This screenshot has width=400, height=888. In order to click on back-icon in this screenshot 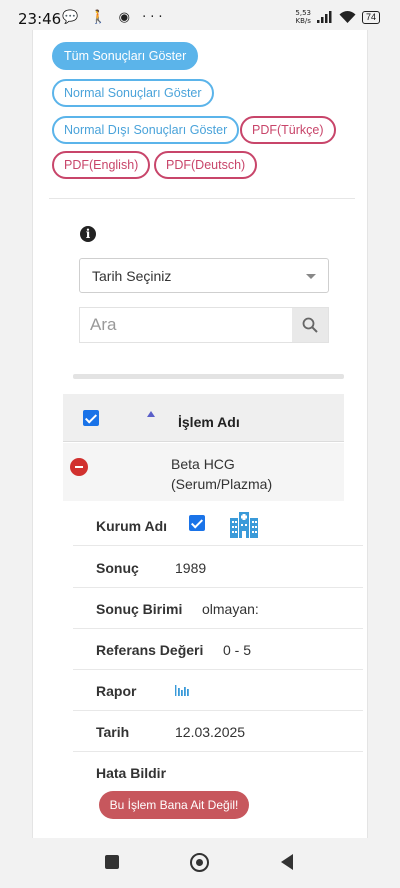, I will do `click(287, 862)`.